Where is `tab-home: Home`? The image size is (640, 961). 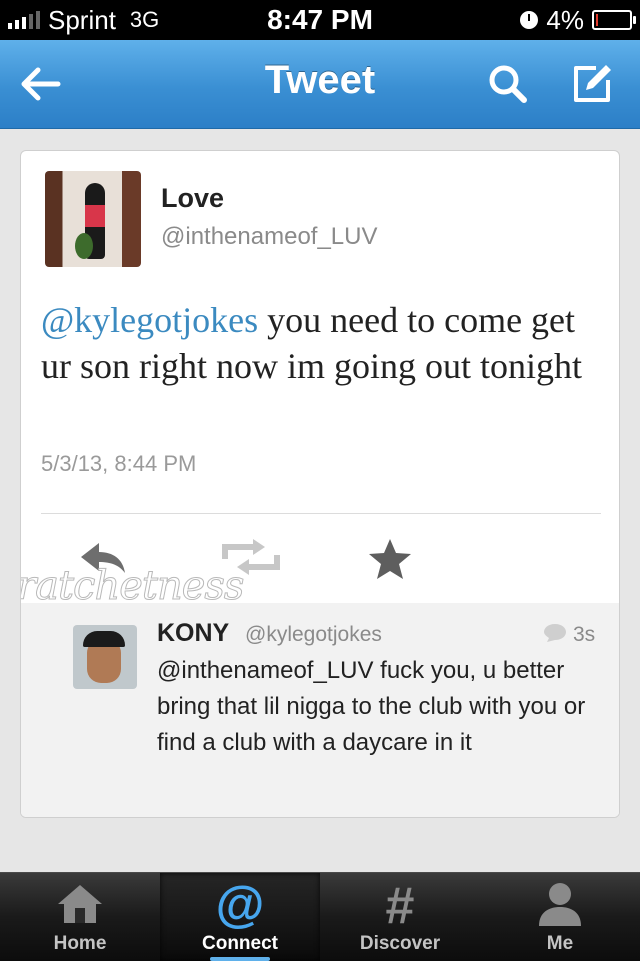
tab-home: Home is located at coordinates (80, 917).